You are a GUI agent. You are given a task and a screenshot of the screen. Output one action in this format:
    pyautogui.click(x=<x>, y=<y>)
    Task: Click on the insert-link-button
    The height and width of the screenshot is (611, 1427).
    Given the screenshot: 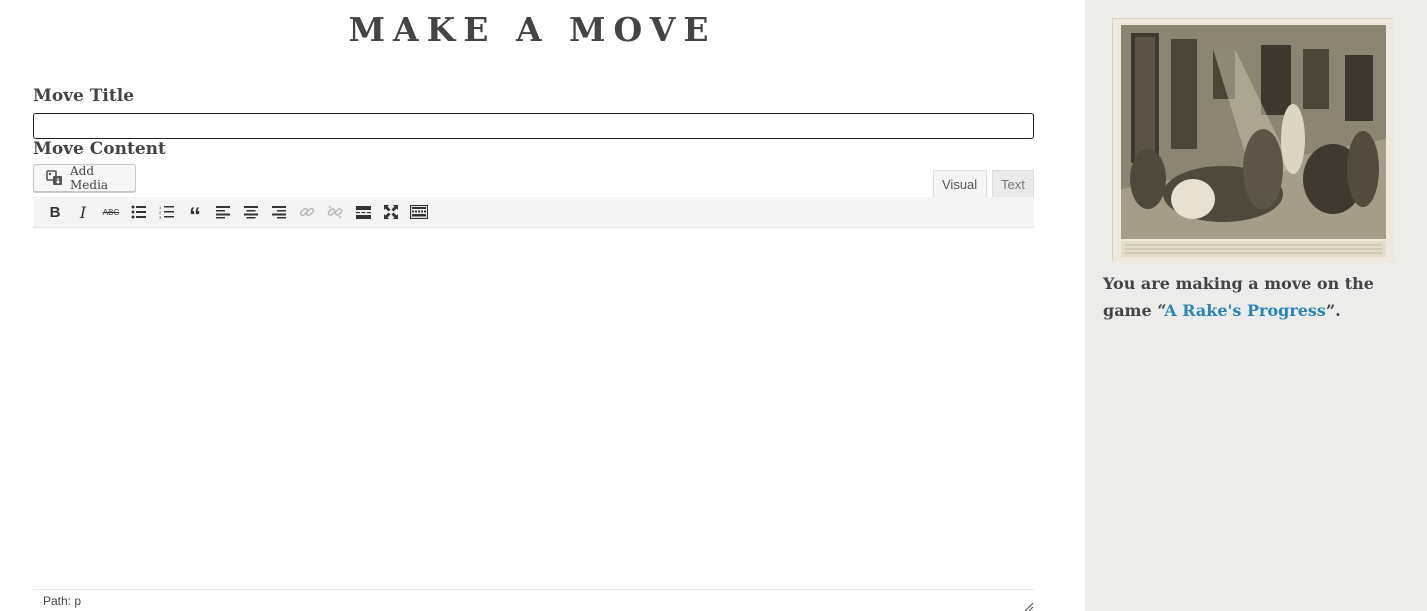 What is the action you would take?
    pyautogui.click(x=307, y=212)
    